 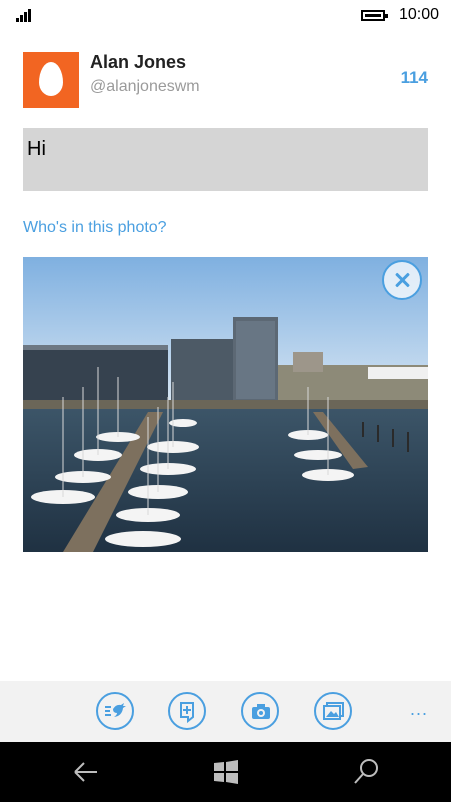 I want to click on signal-icon, so click(x=26, y=15).